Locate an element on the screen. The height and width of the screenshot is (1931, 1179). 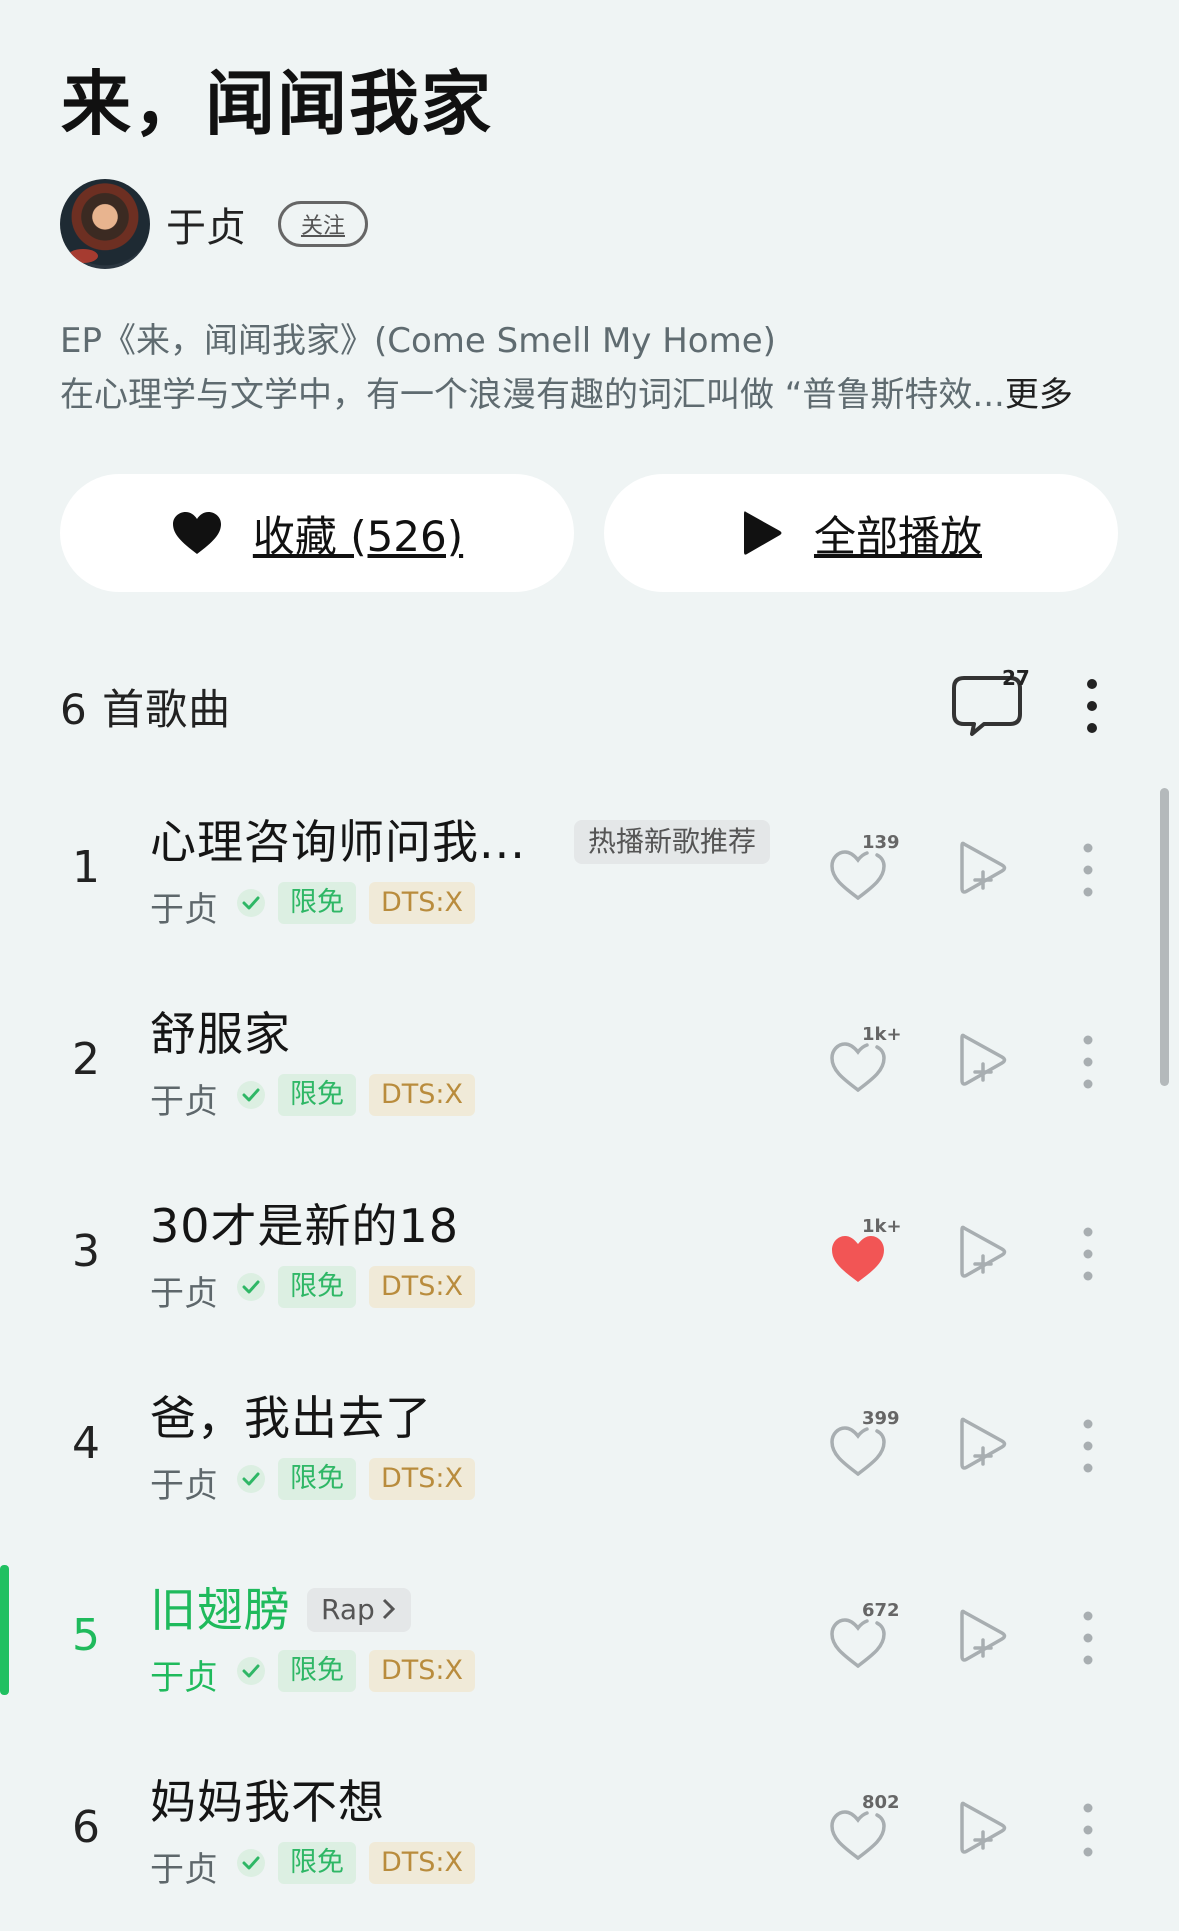
song-index: 6 is located at coordinates (86, 1827).